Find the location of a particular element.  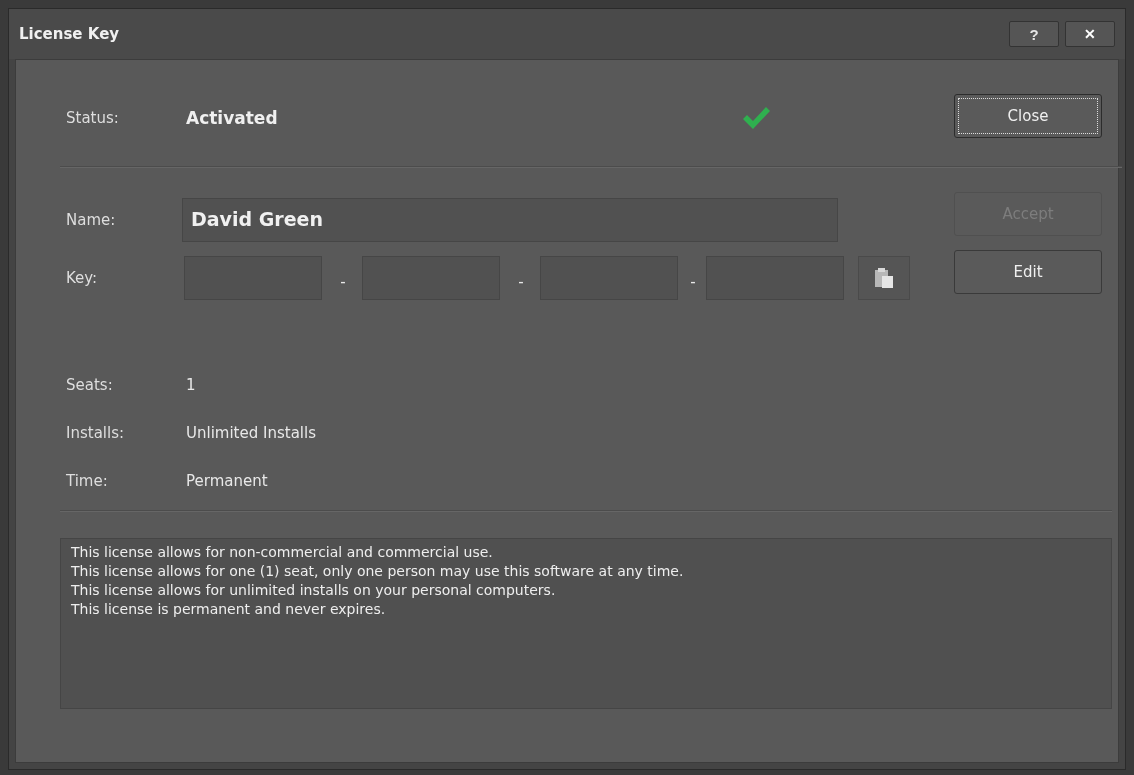

name-label: Name: is located at coordinates (91, 220).